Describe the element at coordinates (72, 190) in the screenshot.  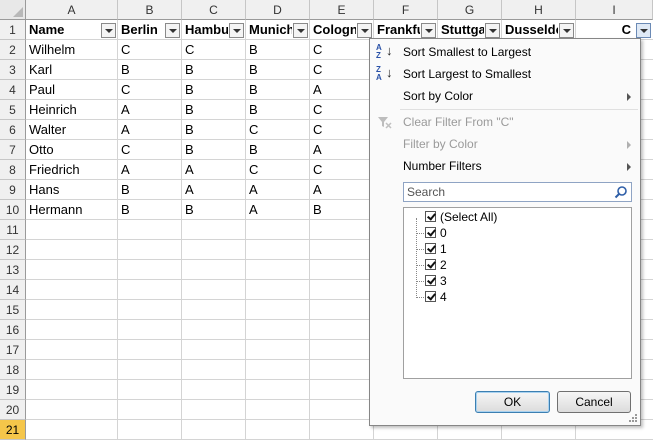
I see `cell: Hans` at that location.